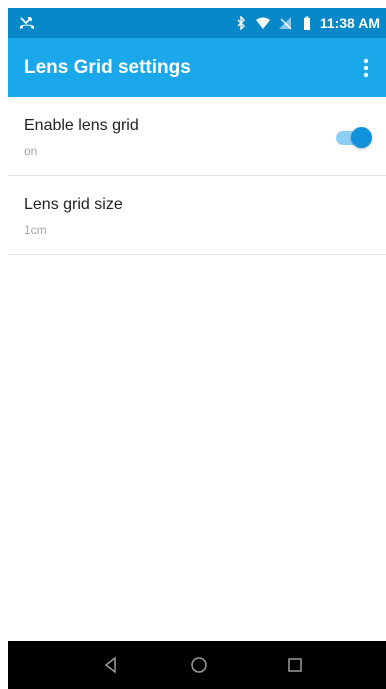 The width and height of the screenshot is (386, 689). I want to click on battery-icon, so click(306, 23).